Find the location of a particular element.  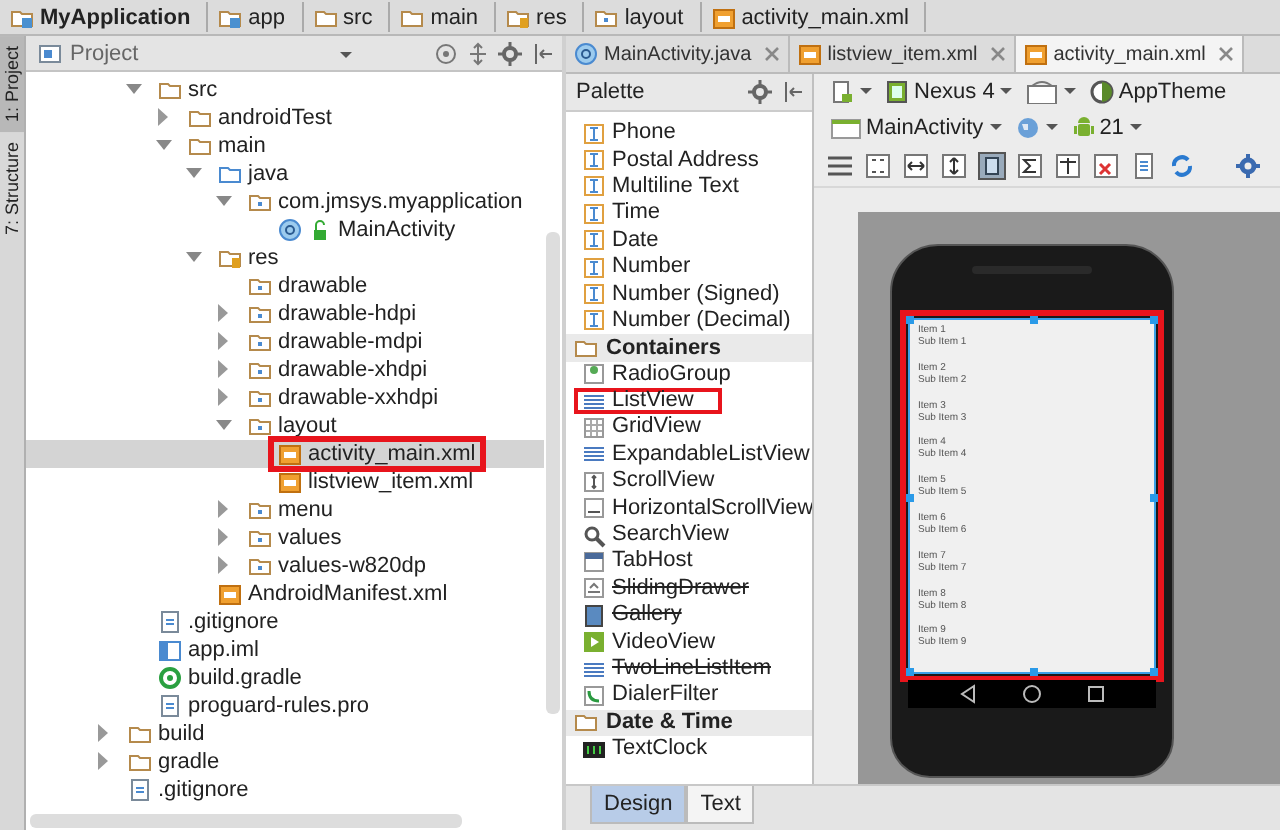

tree-item: res is located at coordinates (285, 258).